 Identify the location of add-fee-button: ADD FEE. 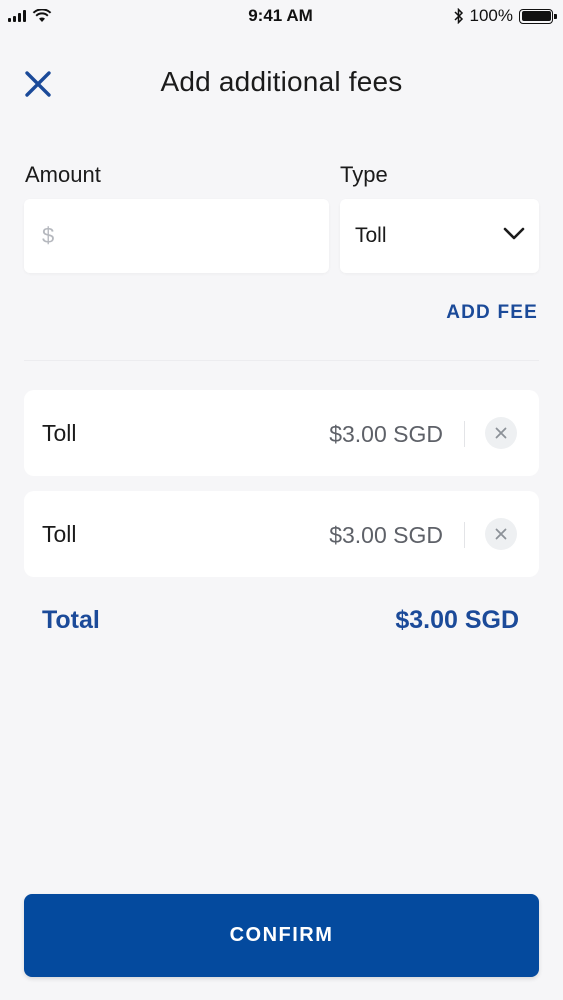
(492, 313).